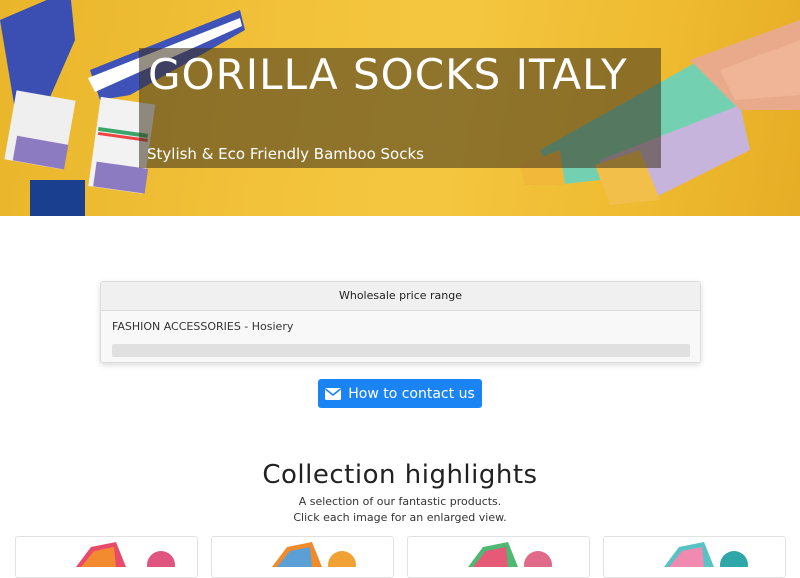 This screenshot has height=578, width=800. Describe the element at coordinates (400, 296) in the screenshot. I see `card-header: Wholesale price range` at that location.